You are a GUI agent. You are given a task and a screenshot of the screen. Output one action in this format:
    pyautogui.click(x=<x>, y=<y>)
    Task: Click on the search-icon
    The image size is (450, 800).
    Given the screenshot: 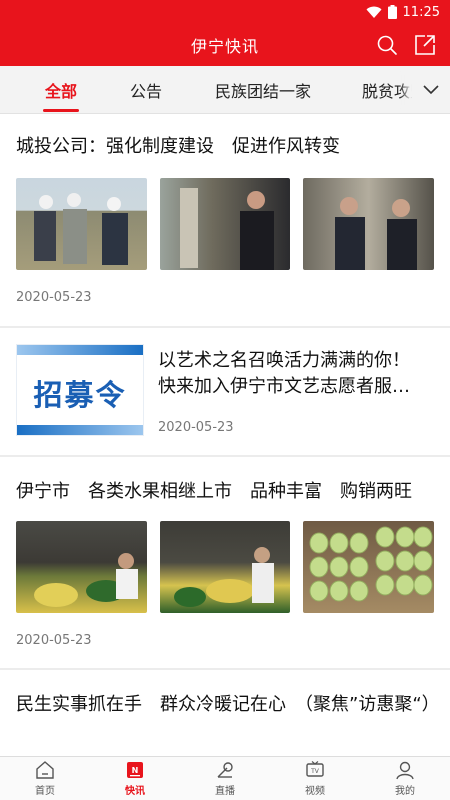 What is the action you would take?
    pyautogui.click(x=387, y=45)
    